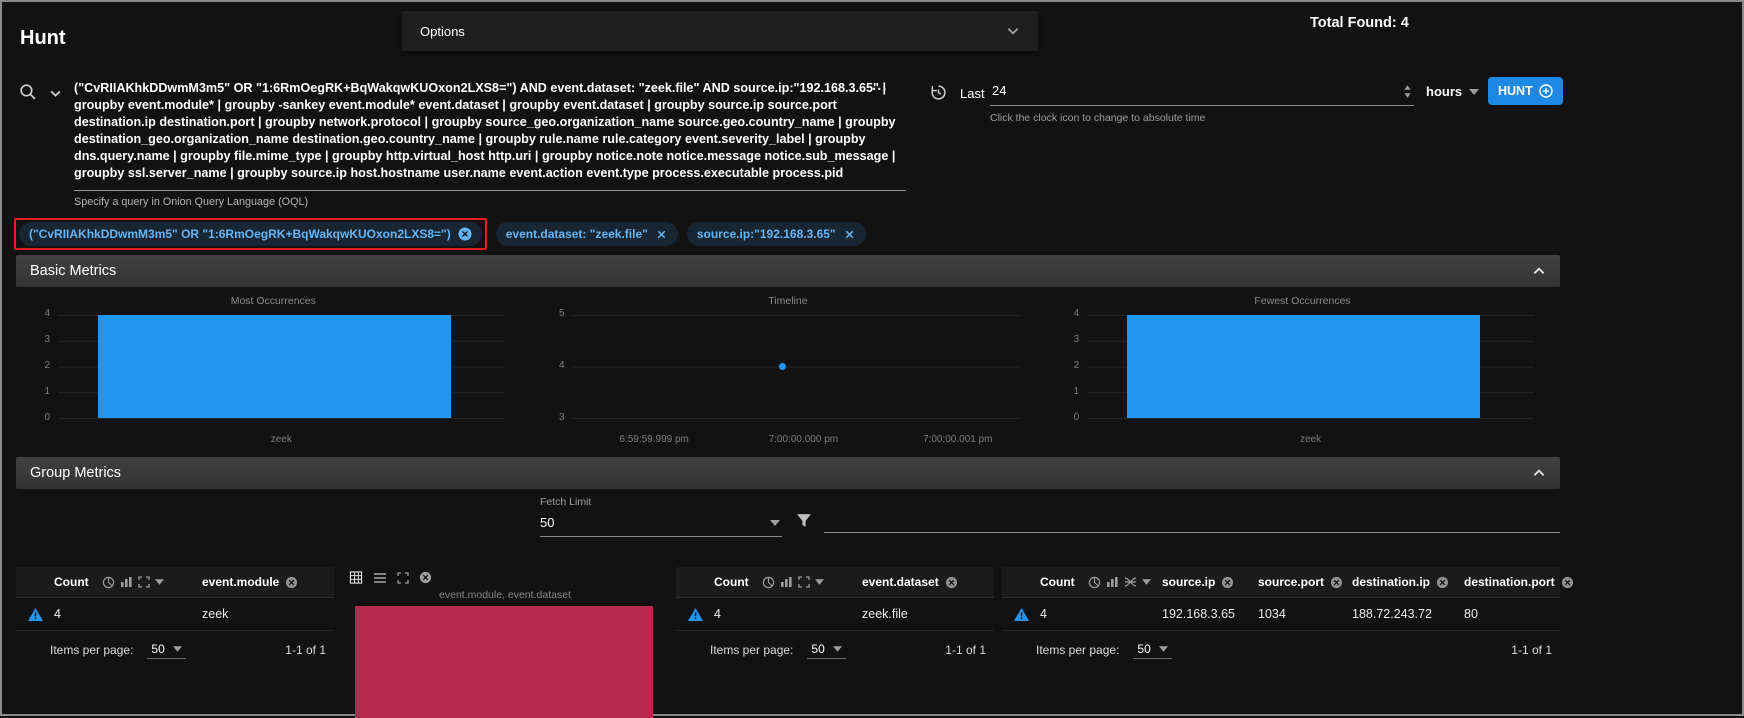  Describe the element at coordinates (47, 313) in the screenshot. I see `y-tick: 4` at that location.